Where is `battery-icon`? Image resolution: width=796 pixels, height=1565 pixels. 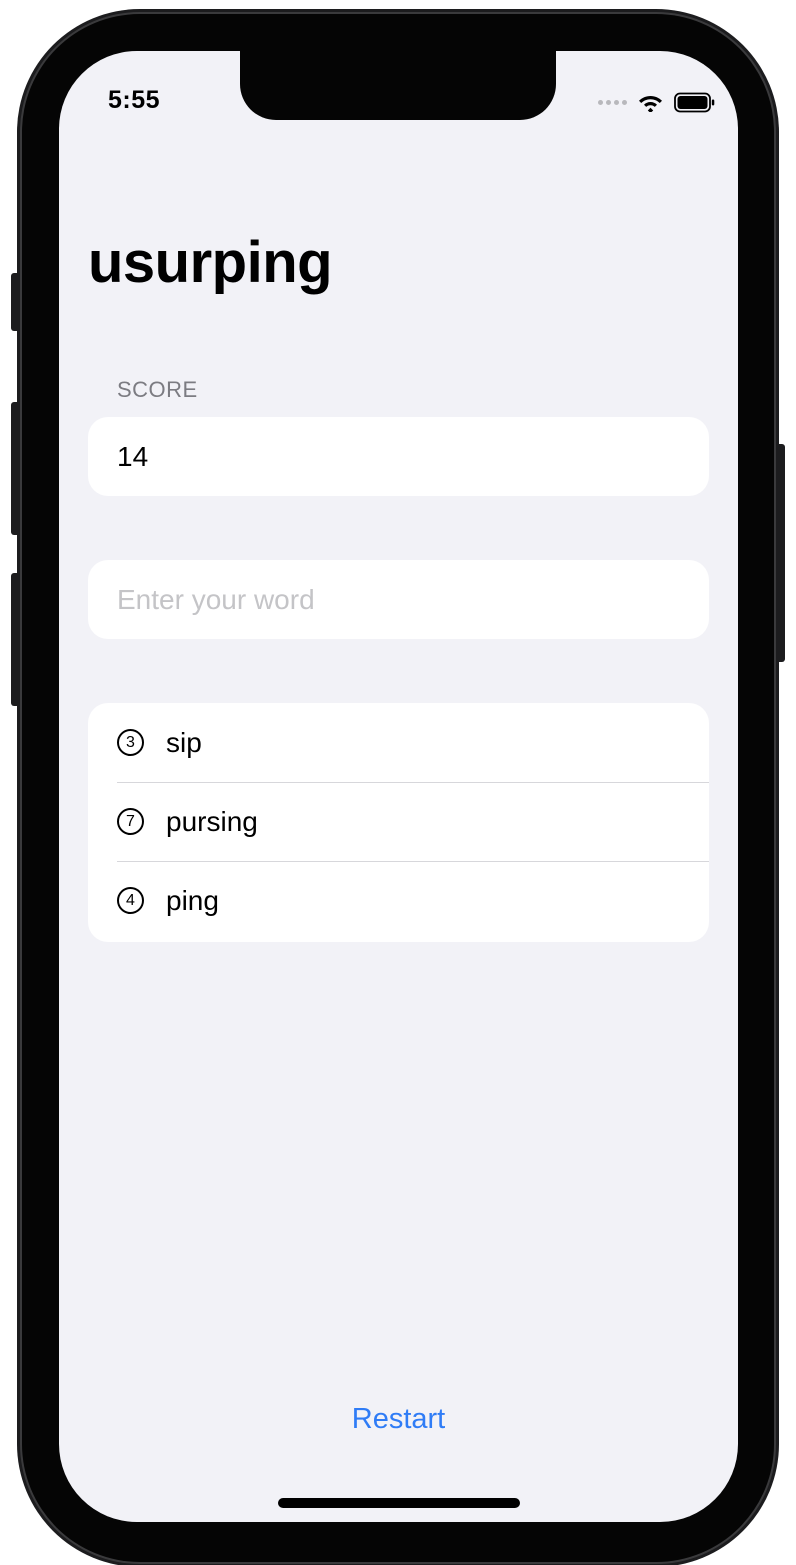
battery-icon is located at coordinates (694, 102).